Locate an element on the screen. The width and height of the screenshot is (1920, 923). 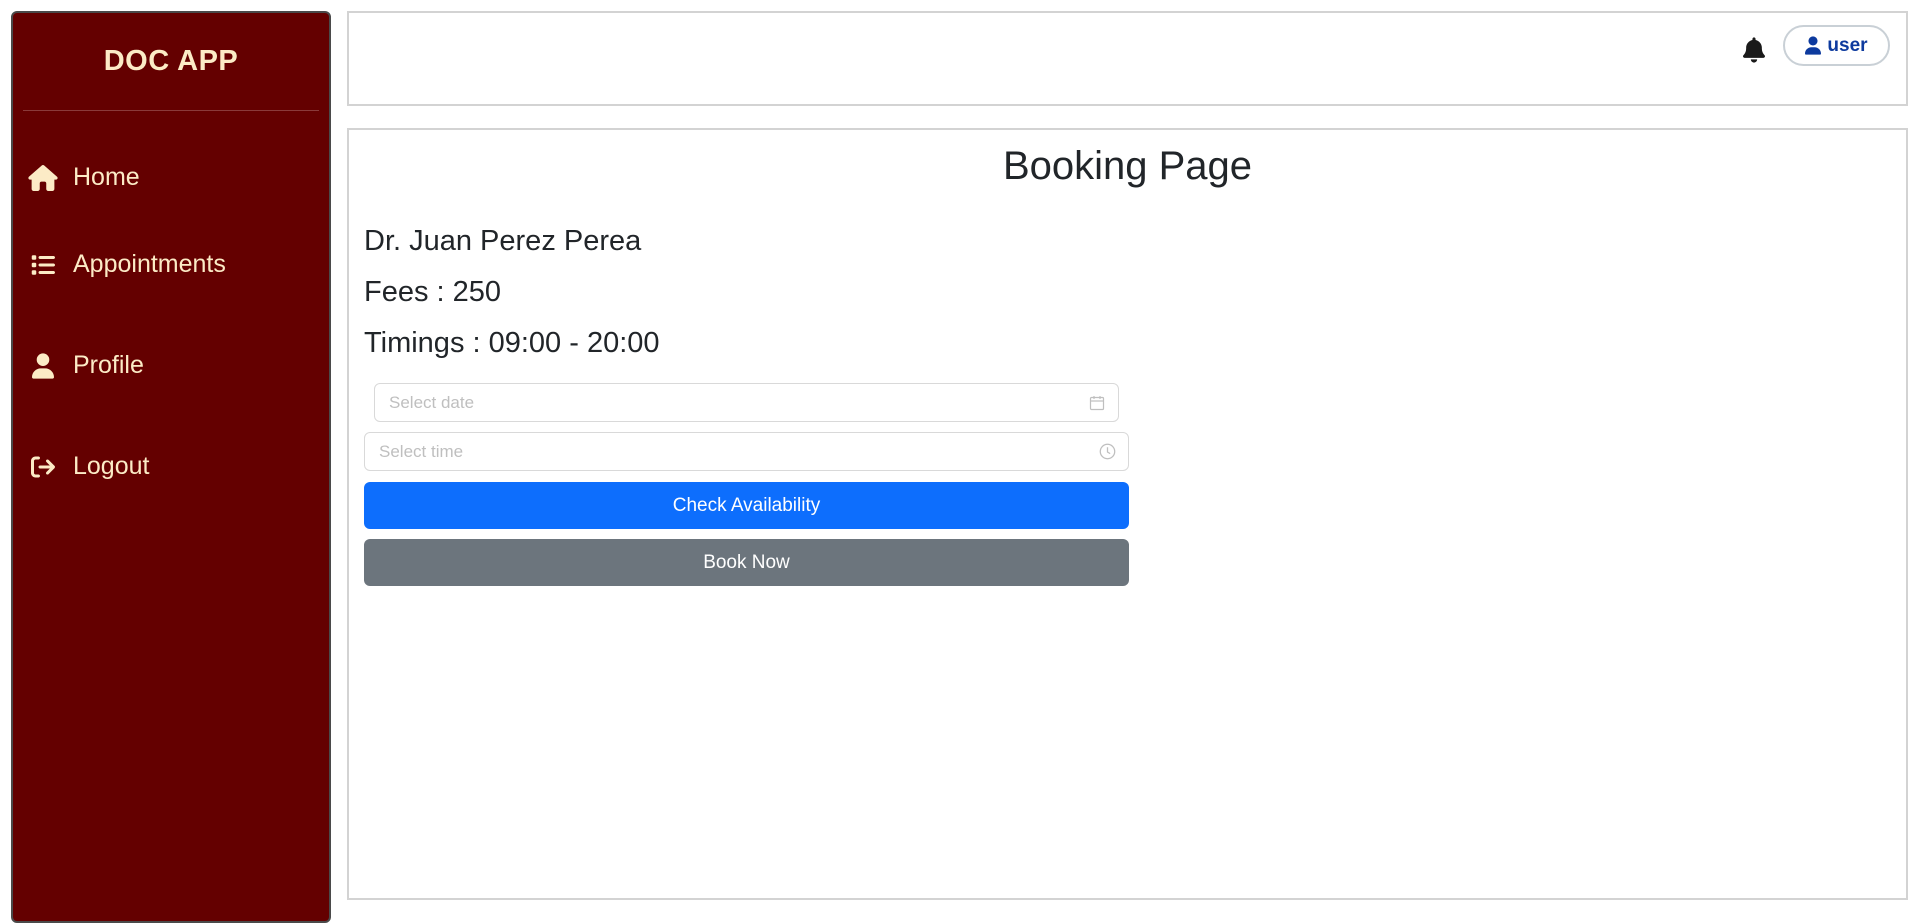
user-menu-button: user is located at coordinates (1836, 45).